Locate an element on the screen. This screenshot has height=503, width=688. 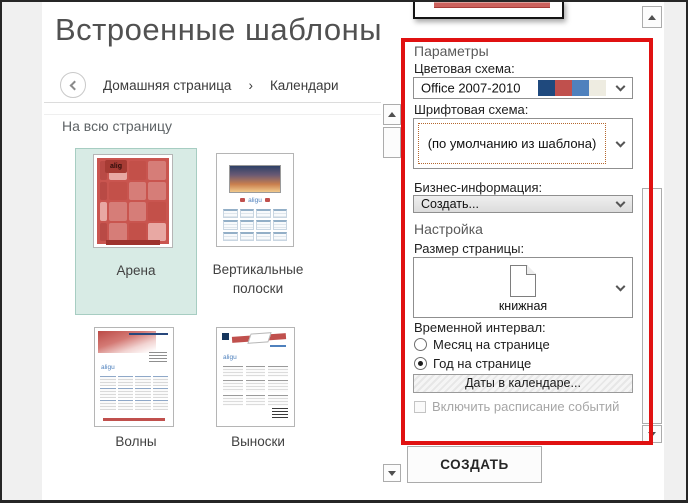
business-info-label: Бизнес-информация: is located at coordinates (478, 187).